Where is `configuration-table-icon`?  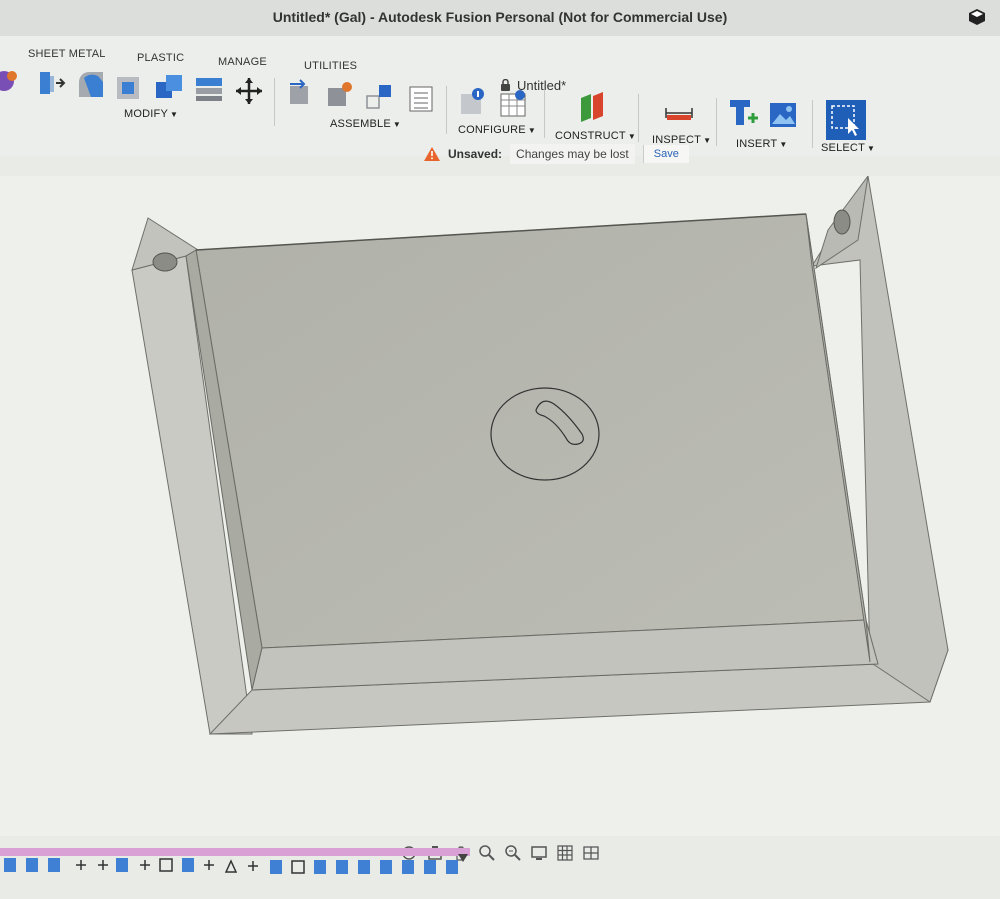
configuration-table-icon is located at coordinates (513, 103).